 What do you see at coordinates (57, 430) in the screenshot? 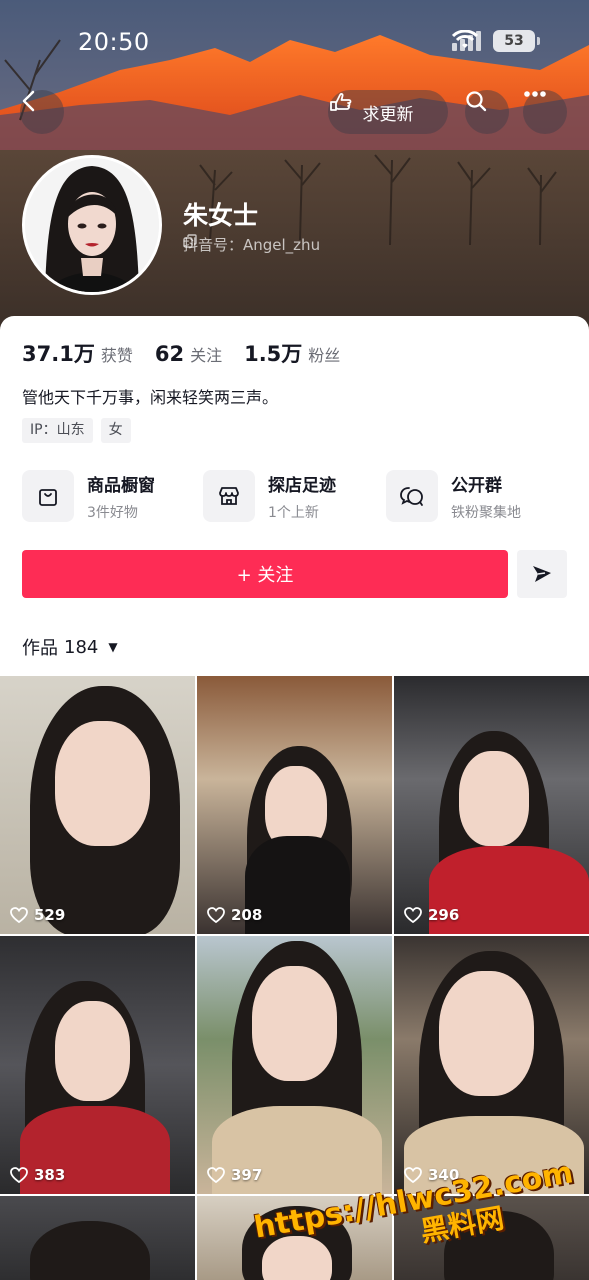
I see `ip-location-tag: IP：山东` at bounding box center [57, 430].